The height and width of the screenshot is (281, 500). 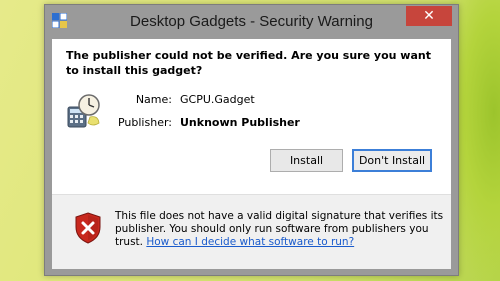 I want to click on title-bar: Desktop Gadgets - Security Warning ✕, so click(x=251, y=21).